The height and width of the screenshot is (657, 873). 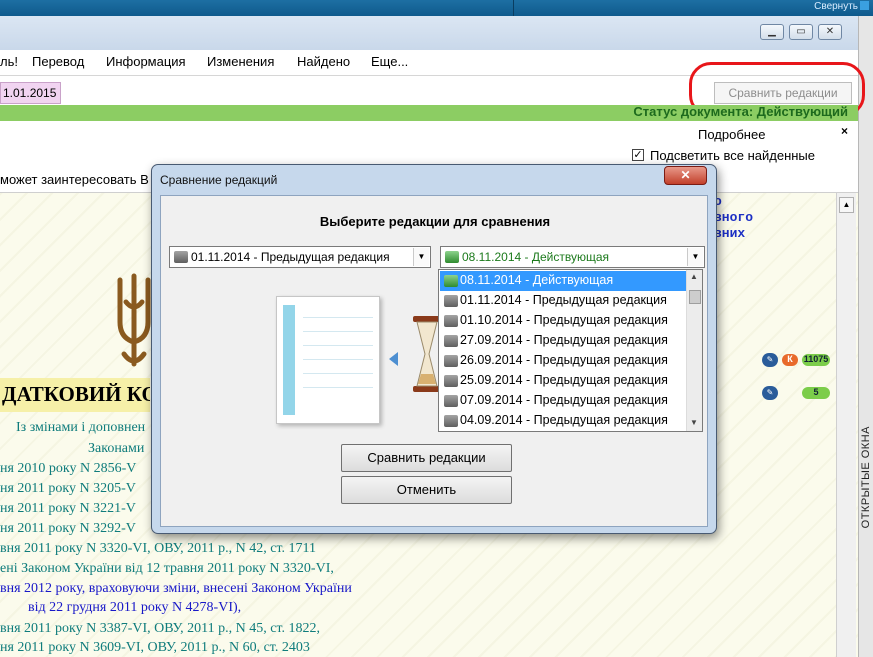 What do you see at coordinates (816, 393) in the screenshot?
I see `count-badge-2: 5` at bounding box center [816, 393].